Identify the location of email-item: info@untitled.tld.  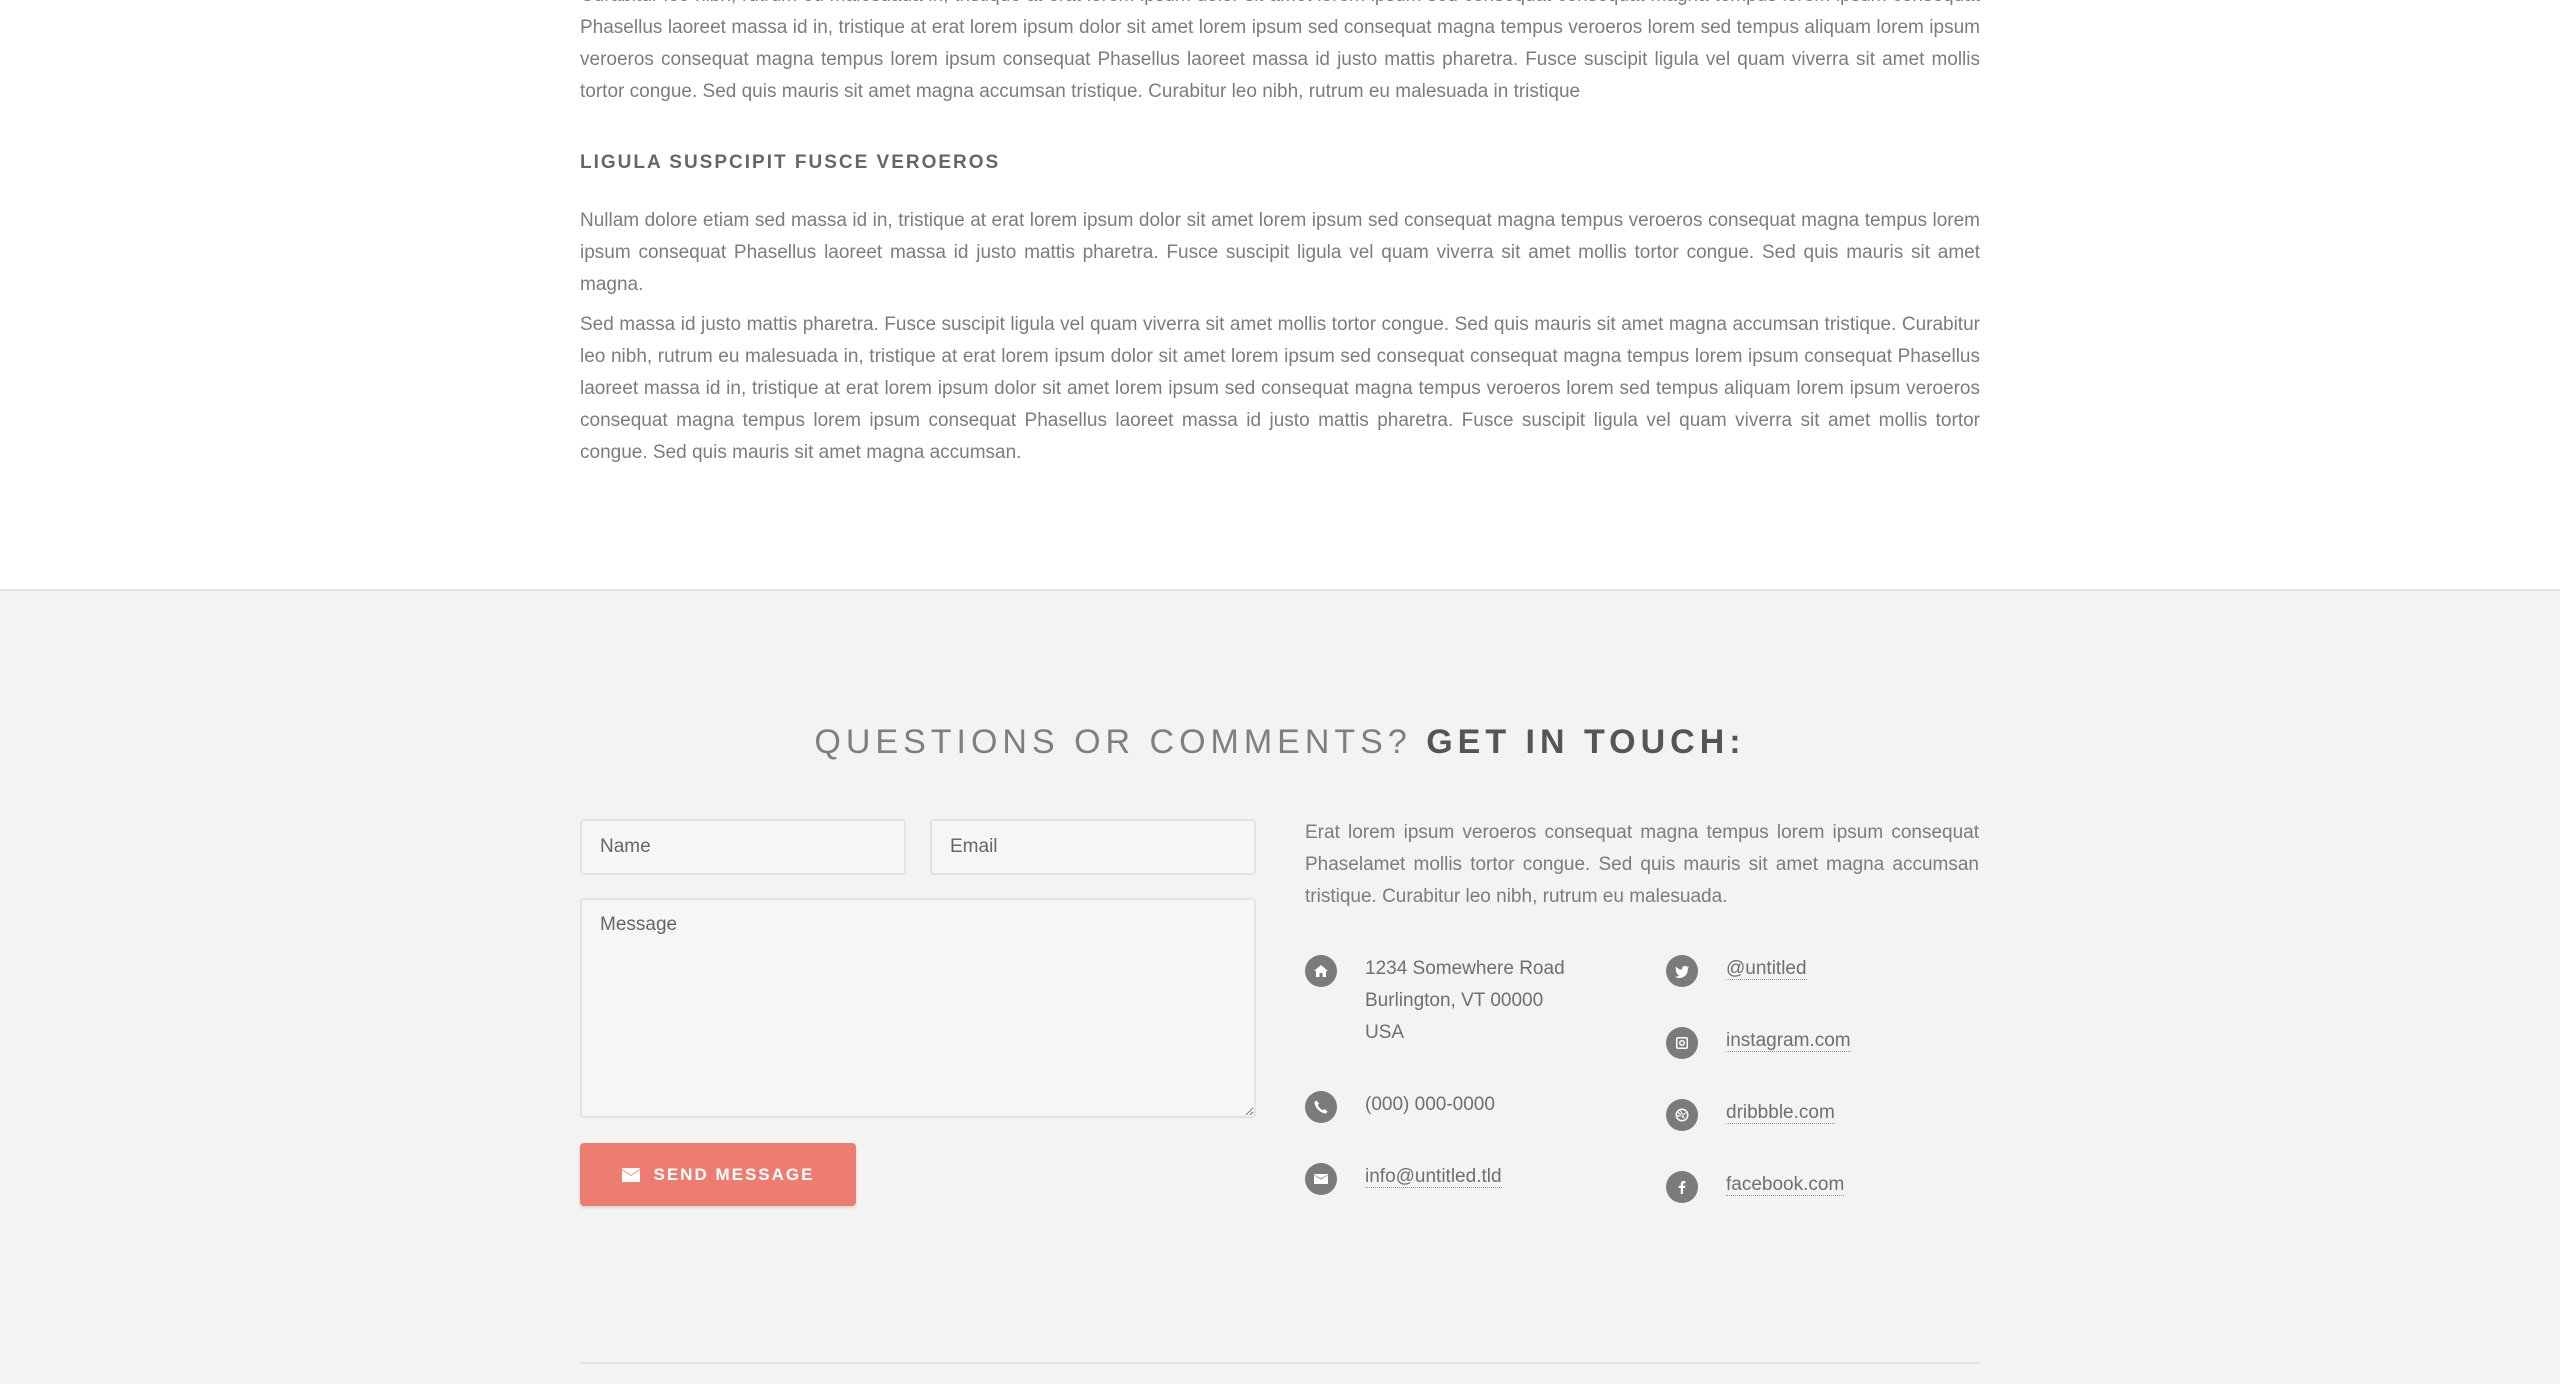
(1403, 1178).